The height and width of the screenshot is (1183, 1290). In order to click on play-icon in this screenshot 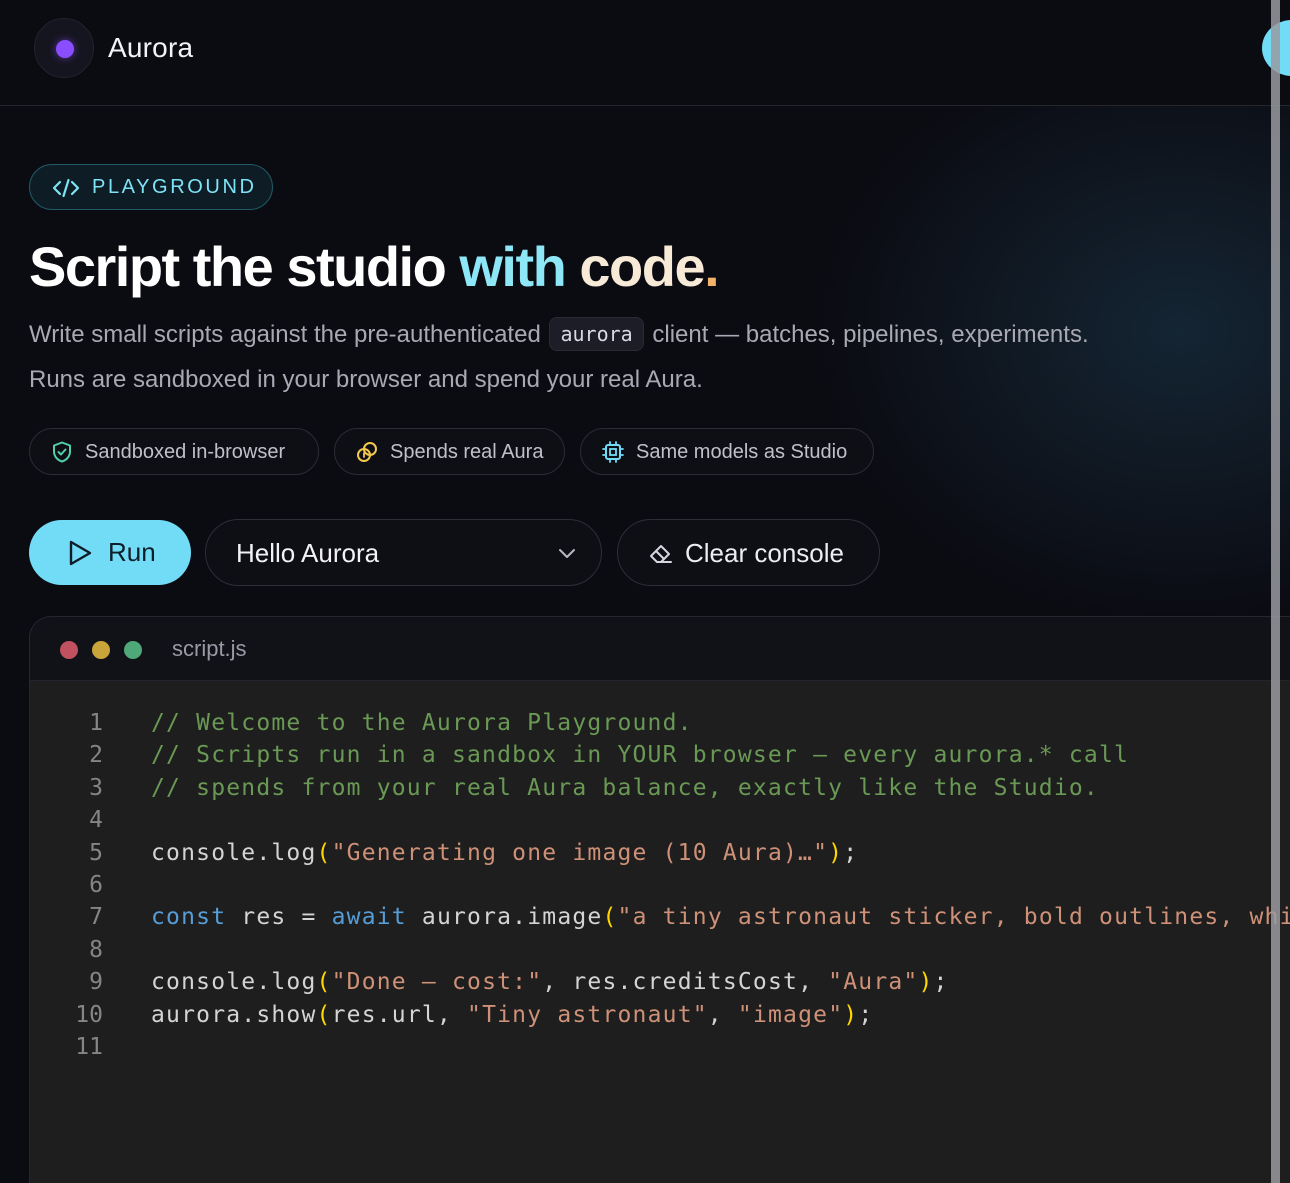, I will do `click(80, 553)`.